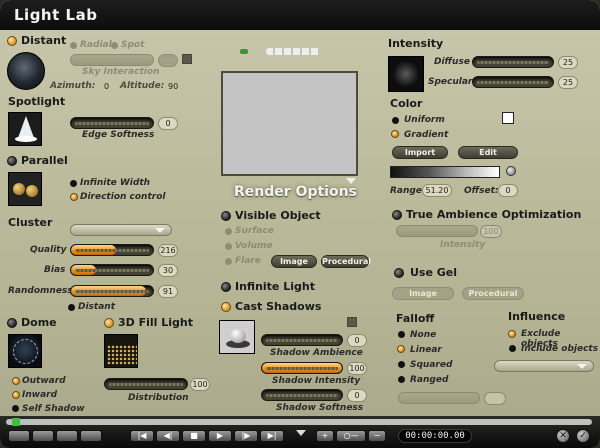 The height and width of the screenshot is (448, 600). What do you see at coordinates (420, 152) in the screenshot?
I see `import-button: Import` at bounding box center [420, 152].